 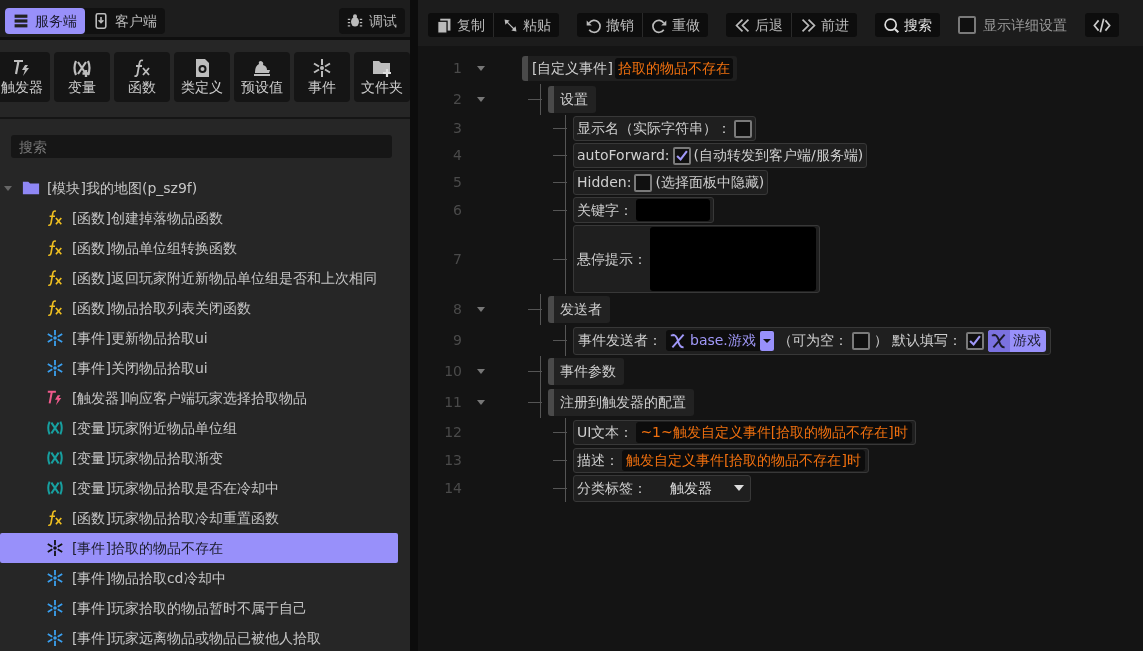 What do you see at coordinates (605, 432) in the screenshot?
I see `field-label: UI文本：` at bounding box center [605, 432].